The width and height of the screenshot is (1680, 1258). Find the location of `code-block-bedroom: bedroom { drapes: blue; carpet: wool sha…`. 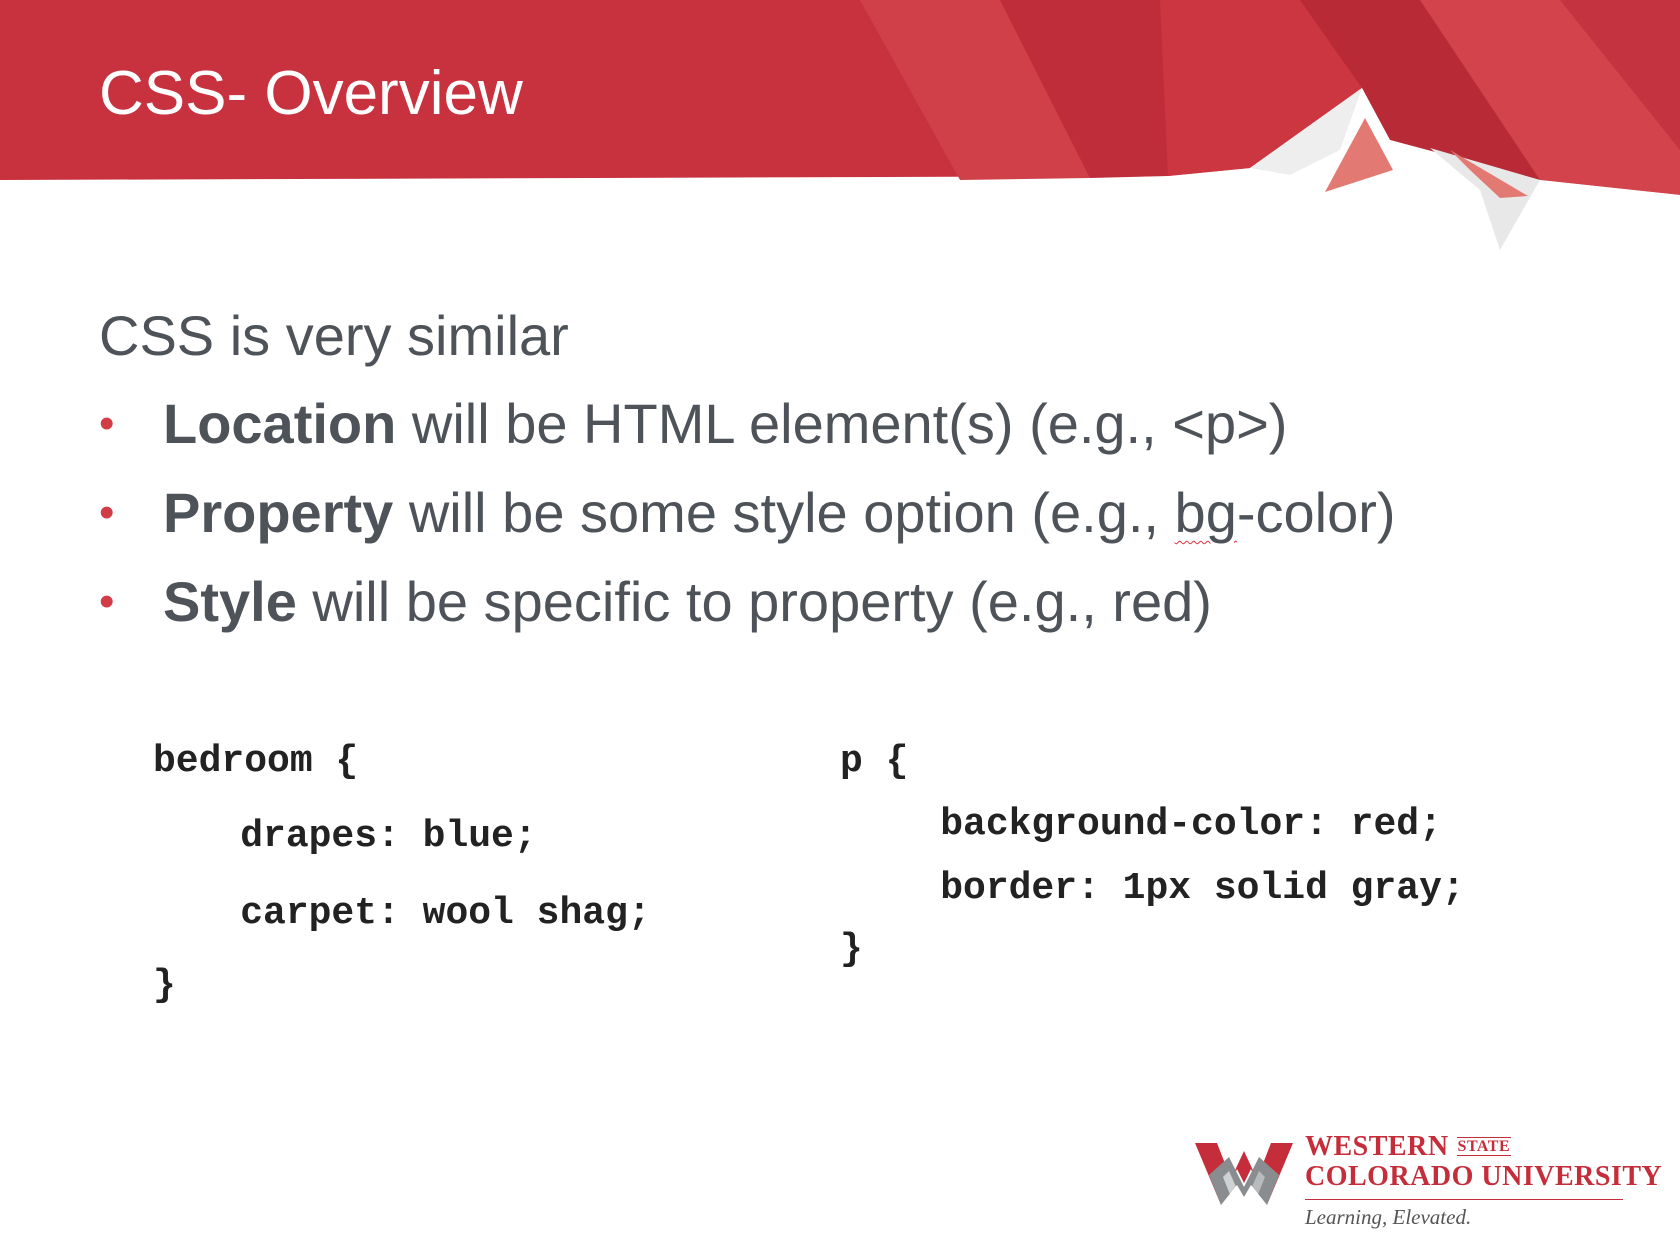

code-block-bedroom: bedroom { drapes: blue; carpet: wool sha… is located at coordinates (463, 885).